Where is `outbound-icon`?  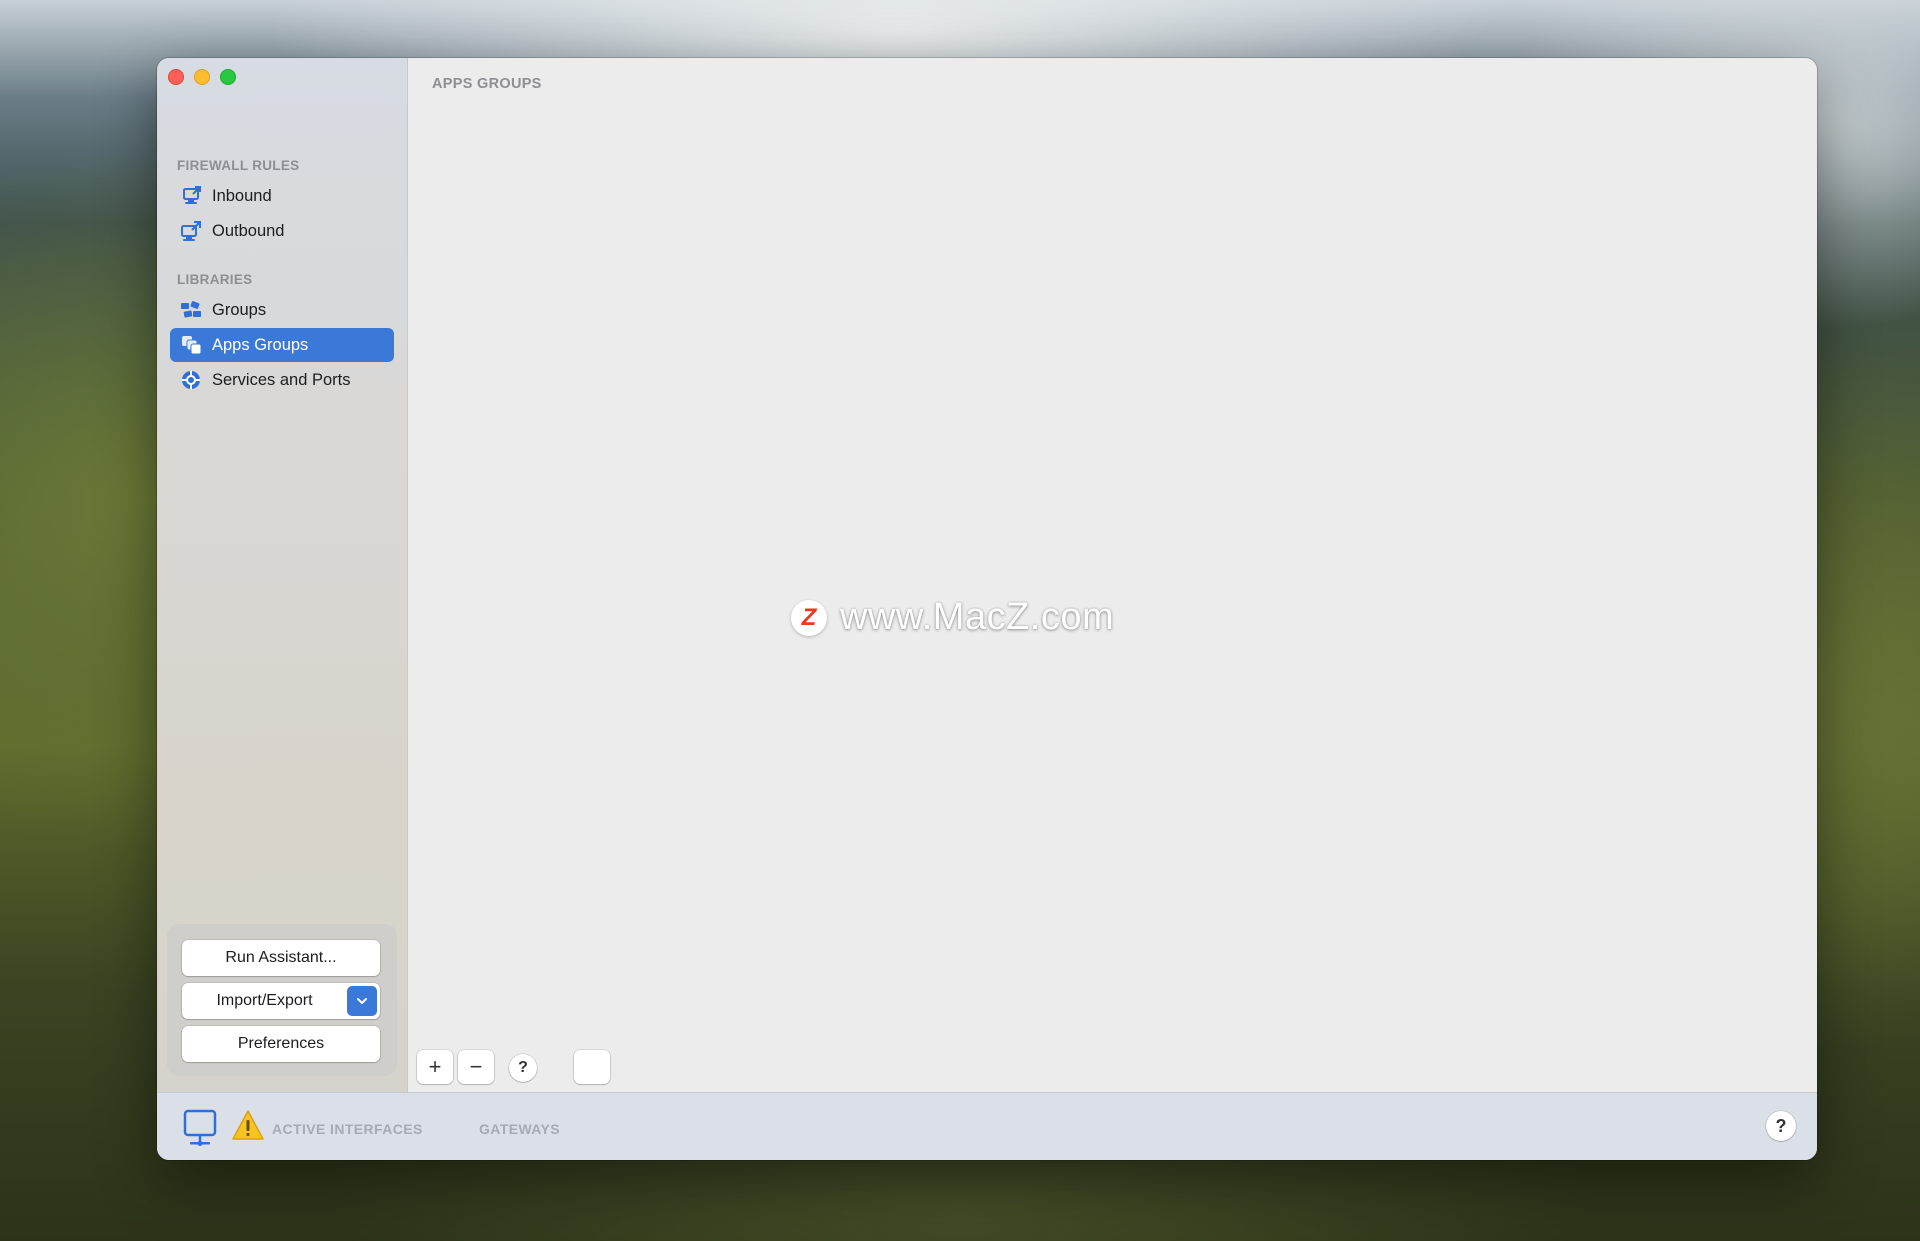
outbound-icon is located at coordinates (191, 231).